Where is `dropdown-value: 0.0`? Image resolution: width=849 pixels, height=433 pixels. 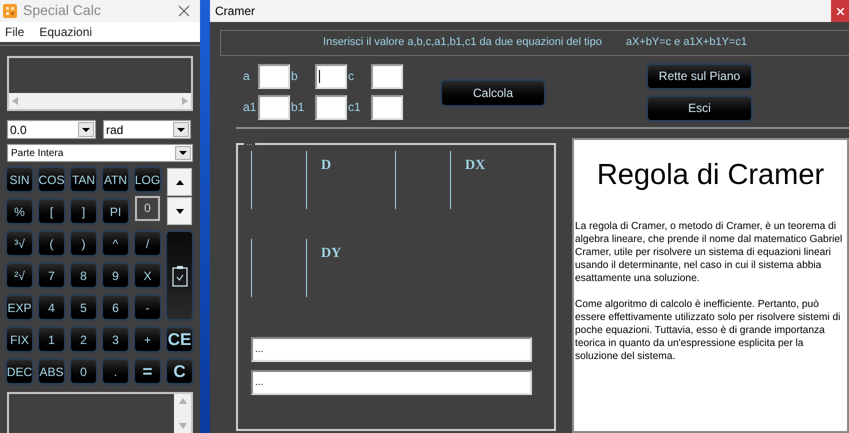 dropdown-value: 0.0 is located at coordinates (18, 130).